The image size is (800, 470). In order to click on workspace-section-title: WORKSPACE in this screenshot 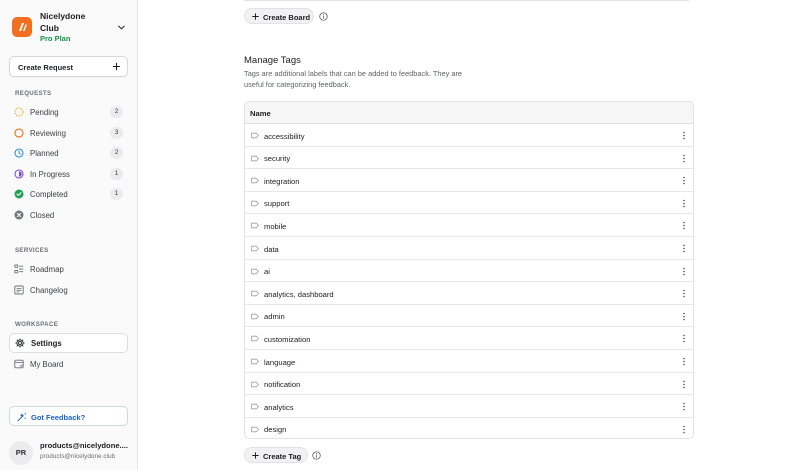, I will do `click(37, 324)`.